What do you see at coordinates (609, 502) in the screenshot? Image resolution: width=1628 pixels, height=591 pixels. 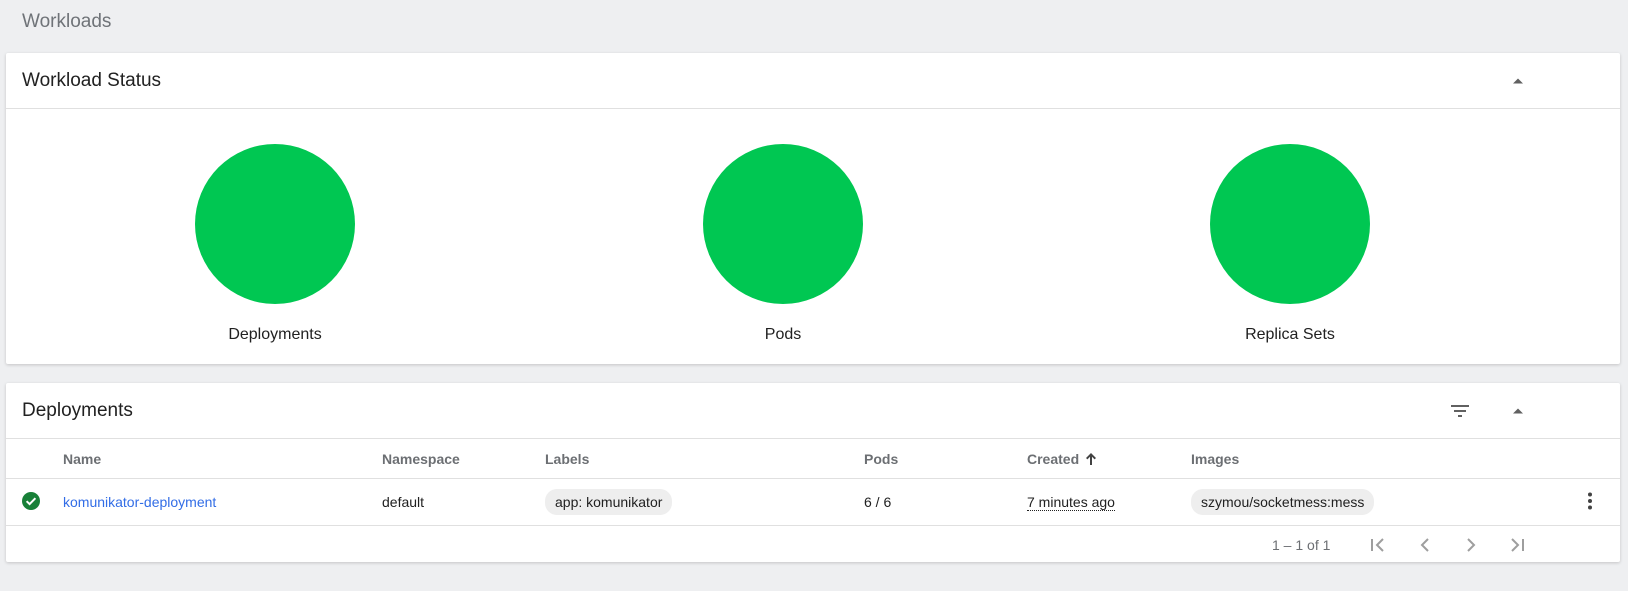 I see `label-chip: app: komunikator` at bounding box center [609, 502].